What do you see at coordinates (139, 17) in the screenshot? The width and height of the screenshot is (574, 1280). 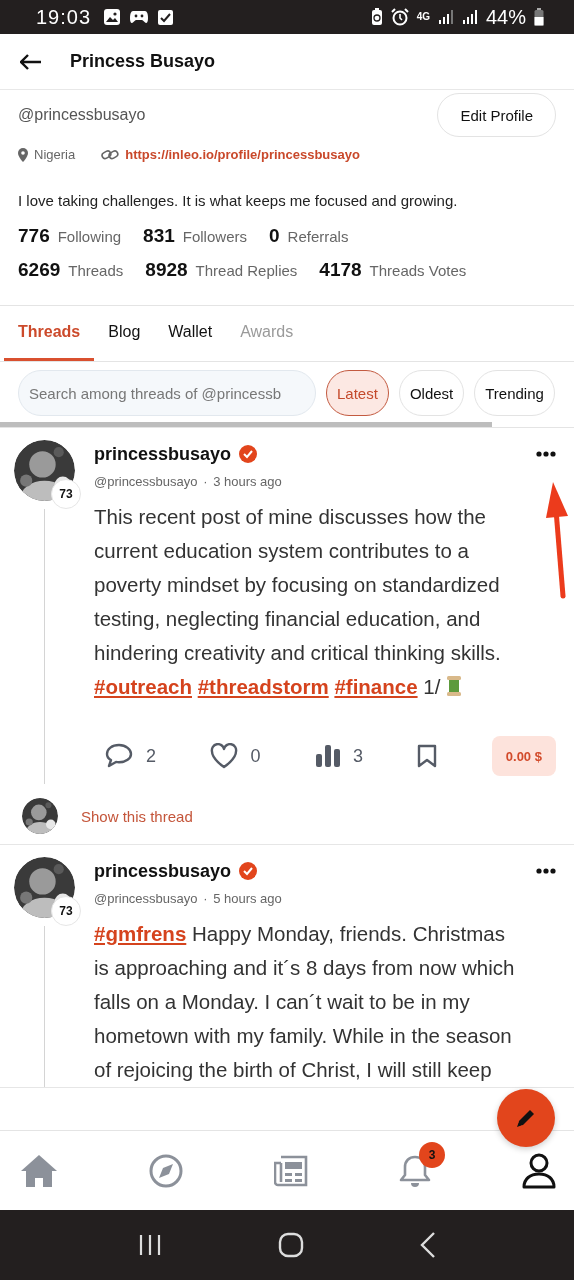 I see `gamepad-icon` at bounding box center [139, 17].